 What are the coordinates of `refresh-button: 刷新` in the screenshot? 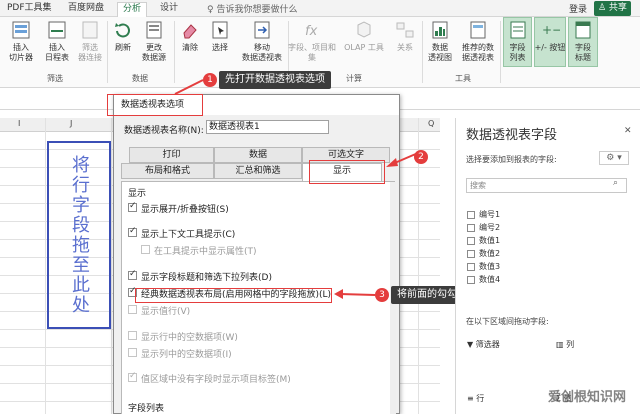 It's located at (123, 36).